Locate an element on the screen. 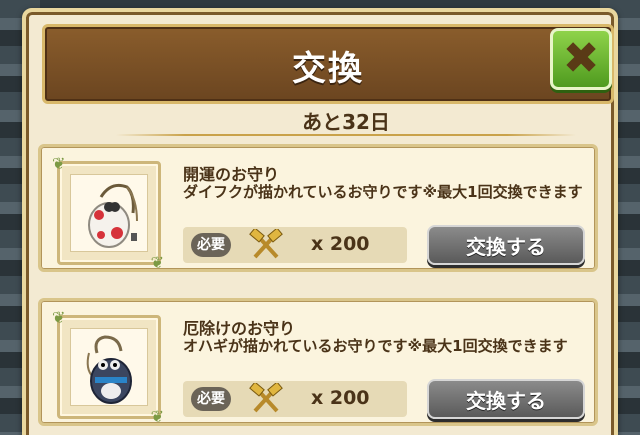 This screenshot has width=640, height=435. item-name: 厄除けのお守り is located at coordinates (239, 328).